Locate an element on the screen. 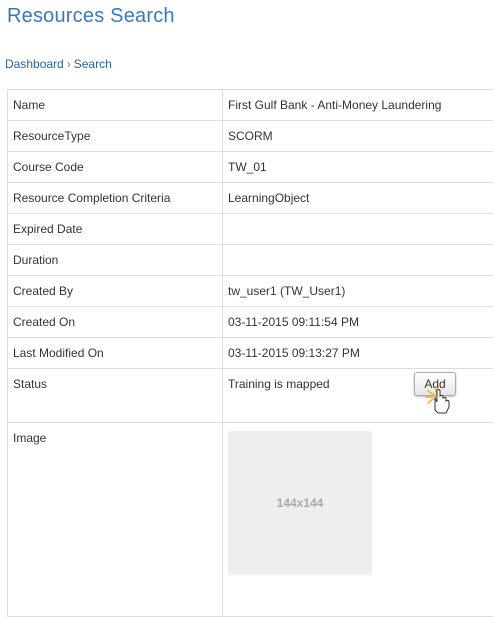 This screenshot has width=493, height=617. table-row: Duration is located at coordinates (250, 260).